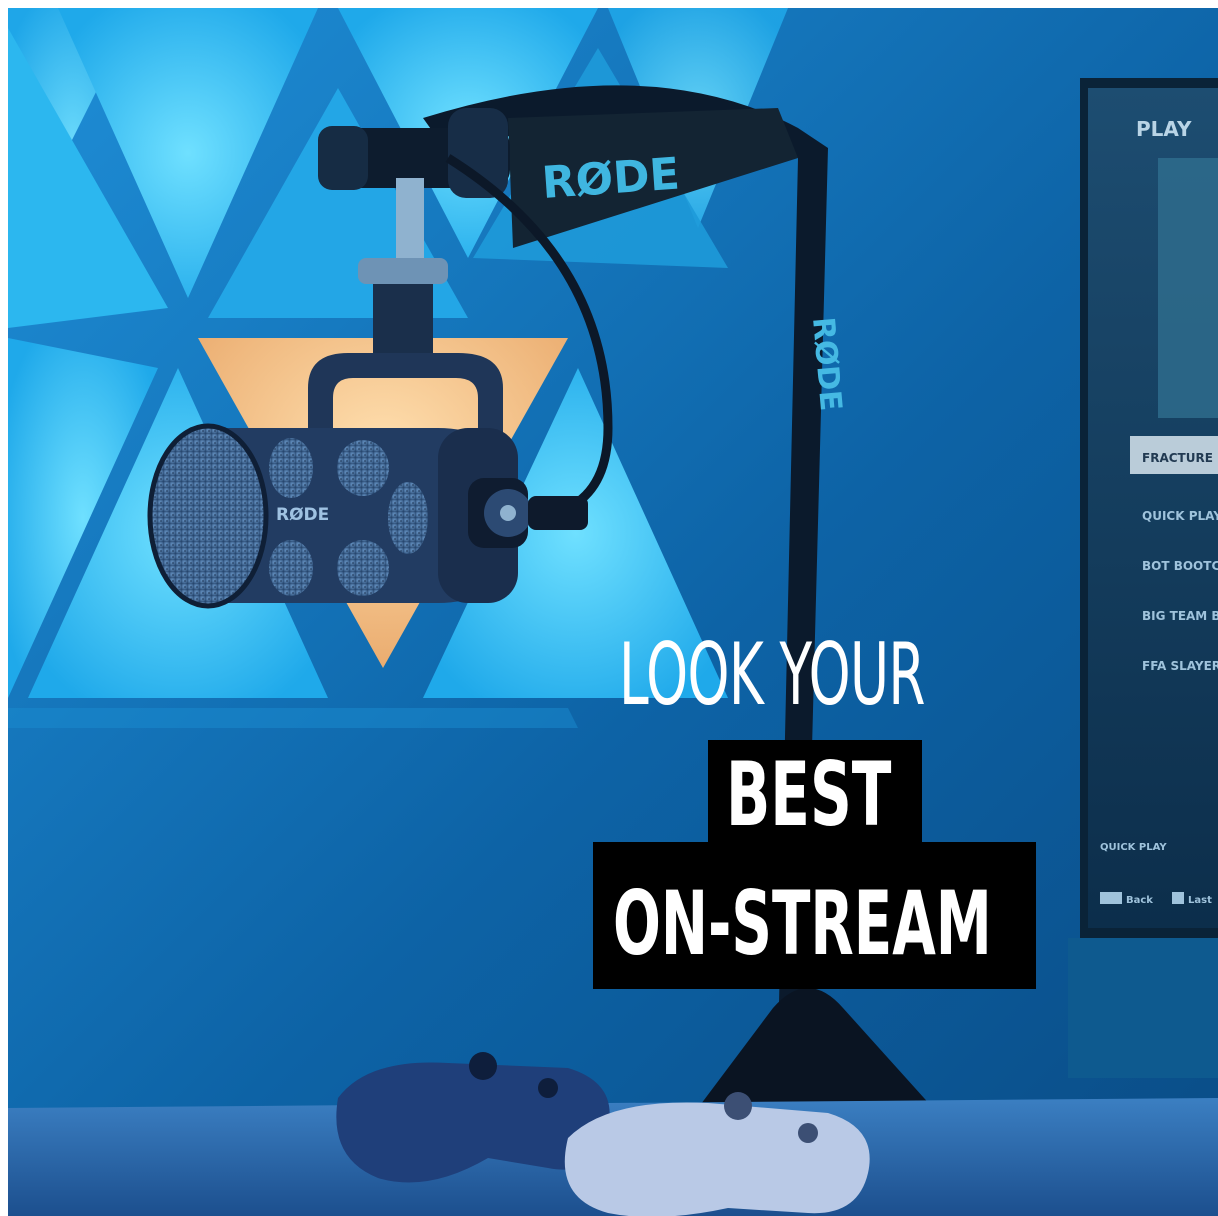 The image size is (1218, 1216). What do you see at coordinates (809, 794) in the screenshot?
I see `headline-line-best: BEST` at bounding box center [809, 794].